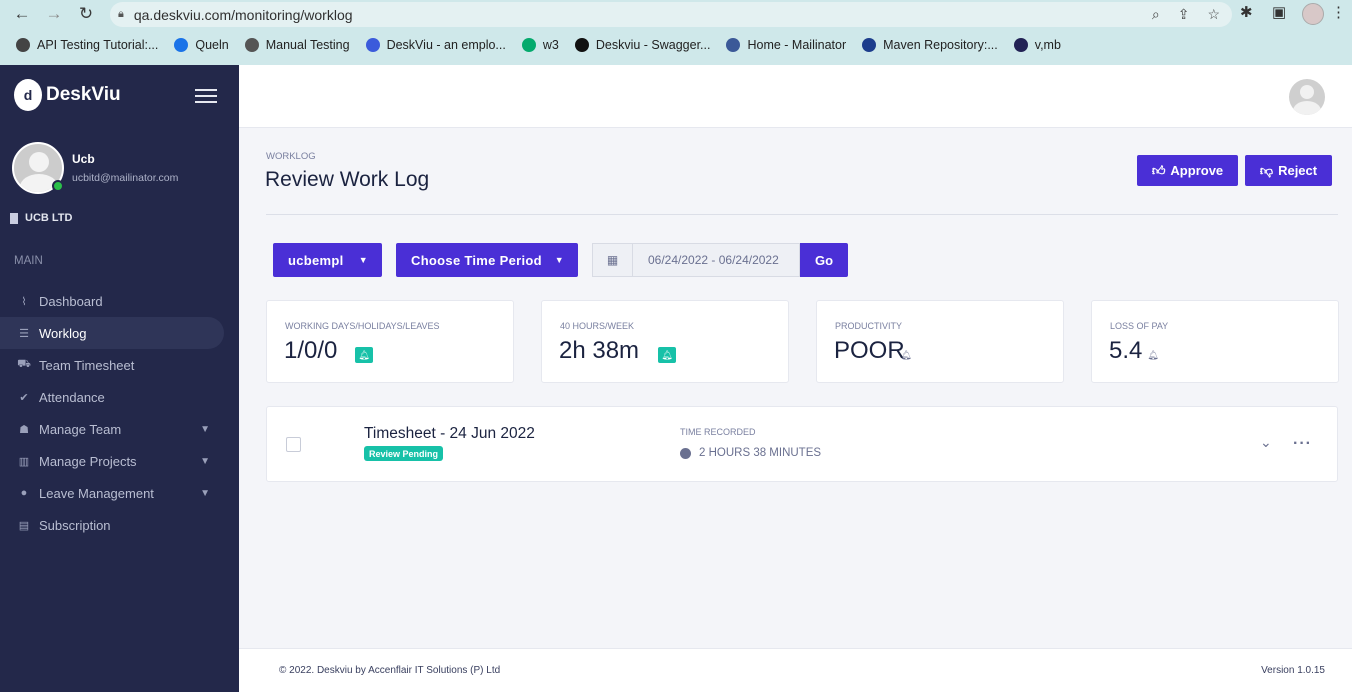 The width and height of the screenshot is (1352, 692). Describe the element at coordinates (1293, 670) in the screenshot. I see `version-text: Version 1.0.15` at that location.